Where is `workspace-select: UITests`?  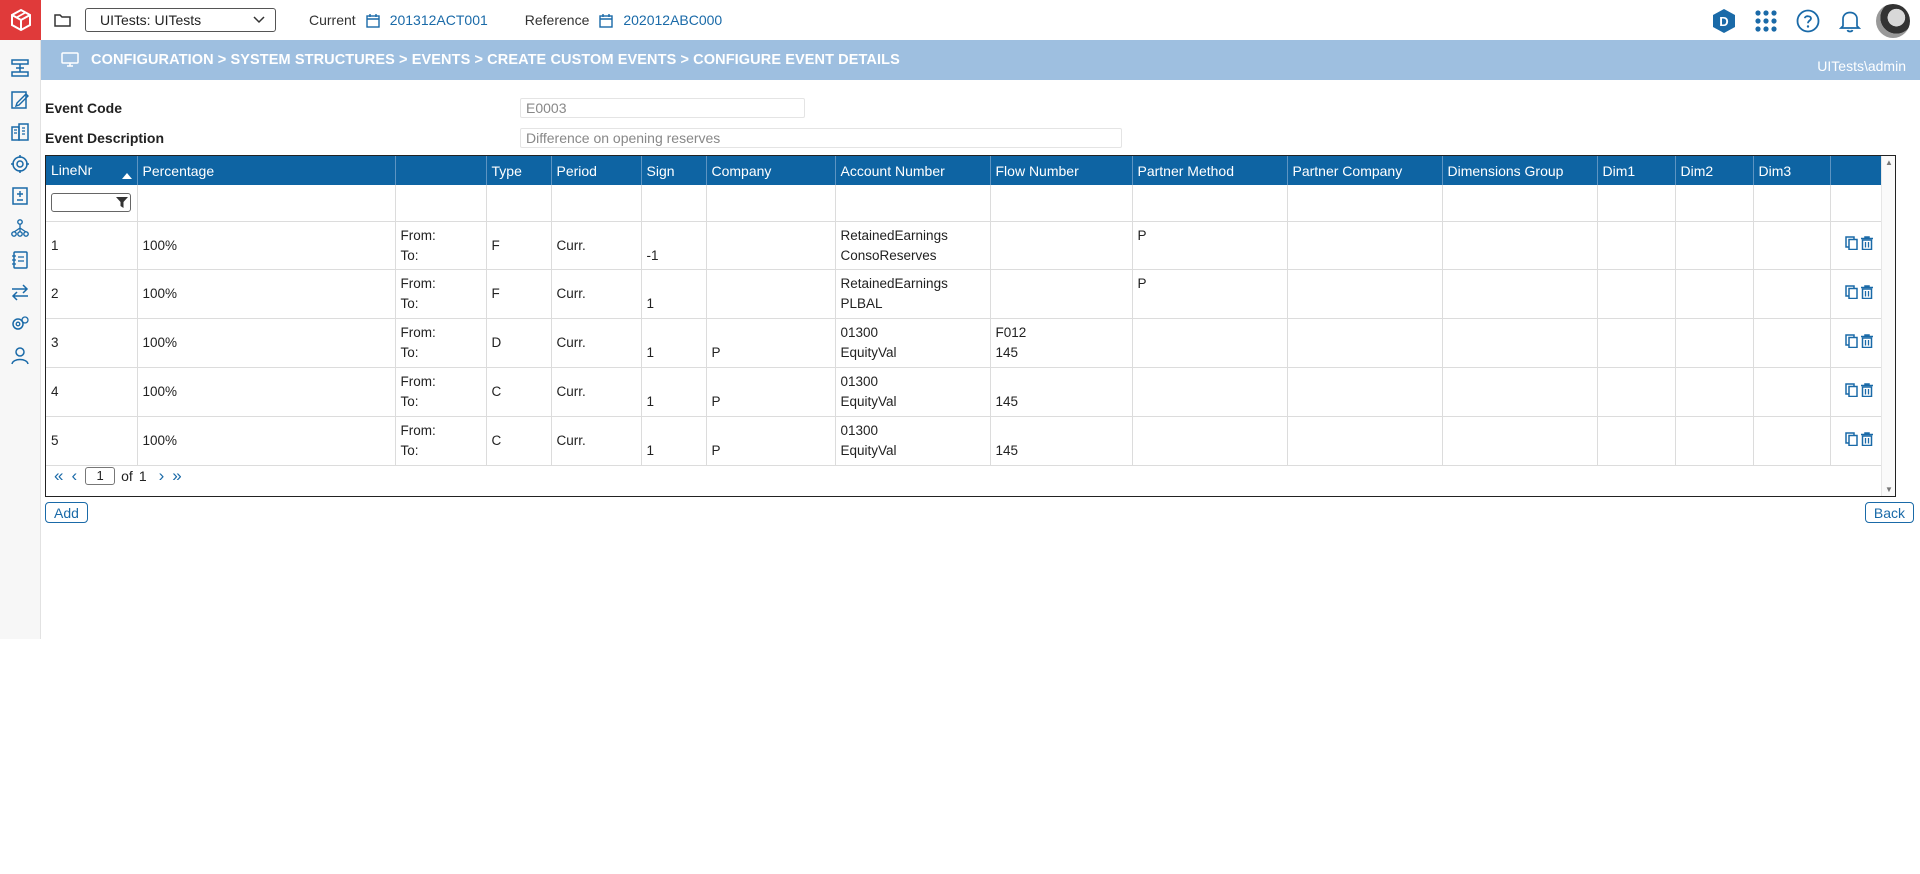
workspace-select: UITests is located at coordinates (180, 20).